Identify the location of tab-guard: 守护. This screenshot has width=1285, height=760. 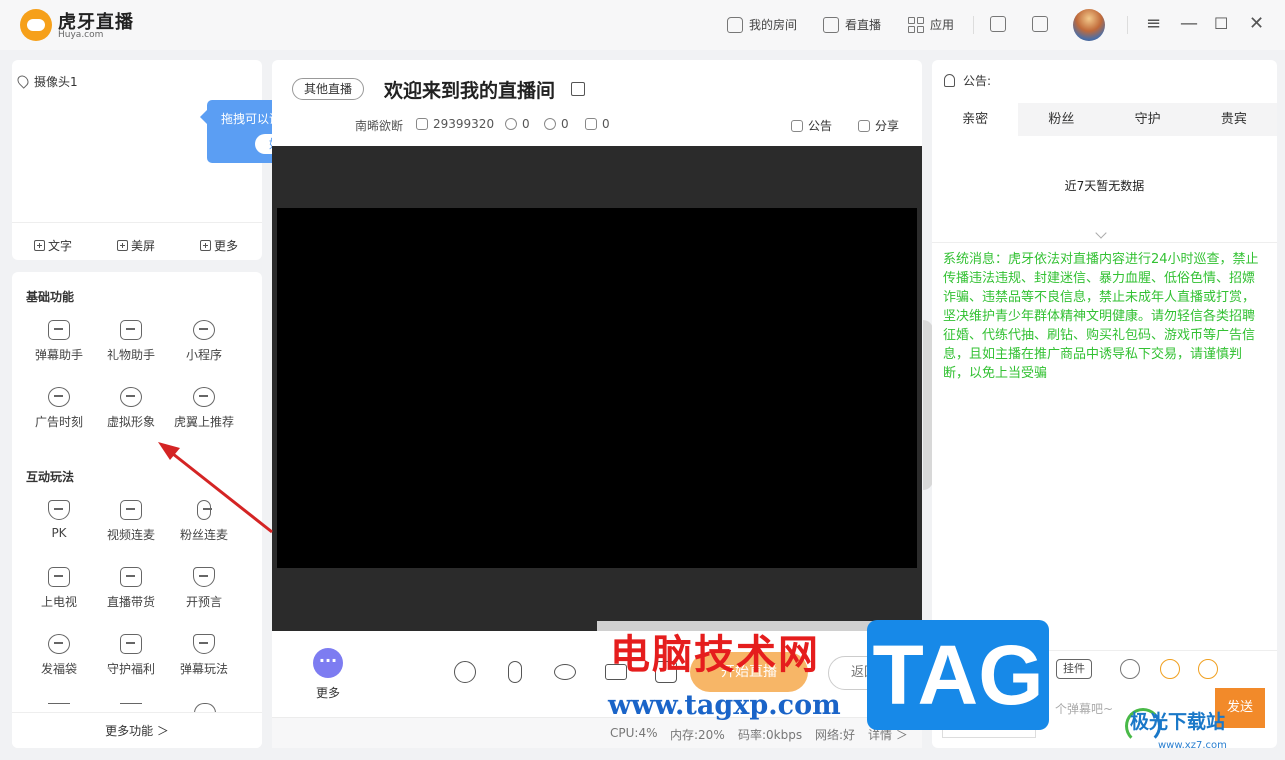
(1148, 119).